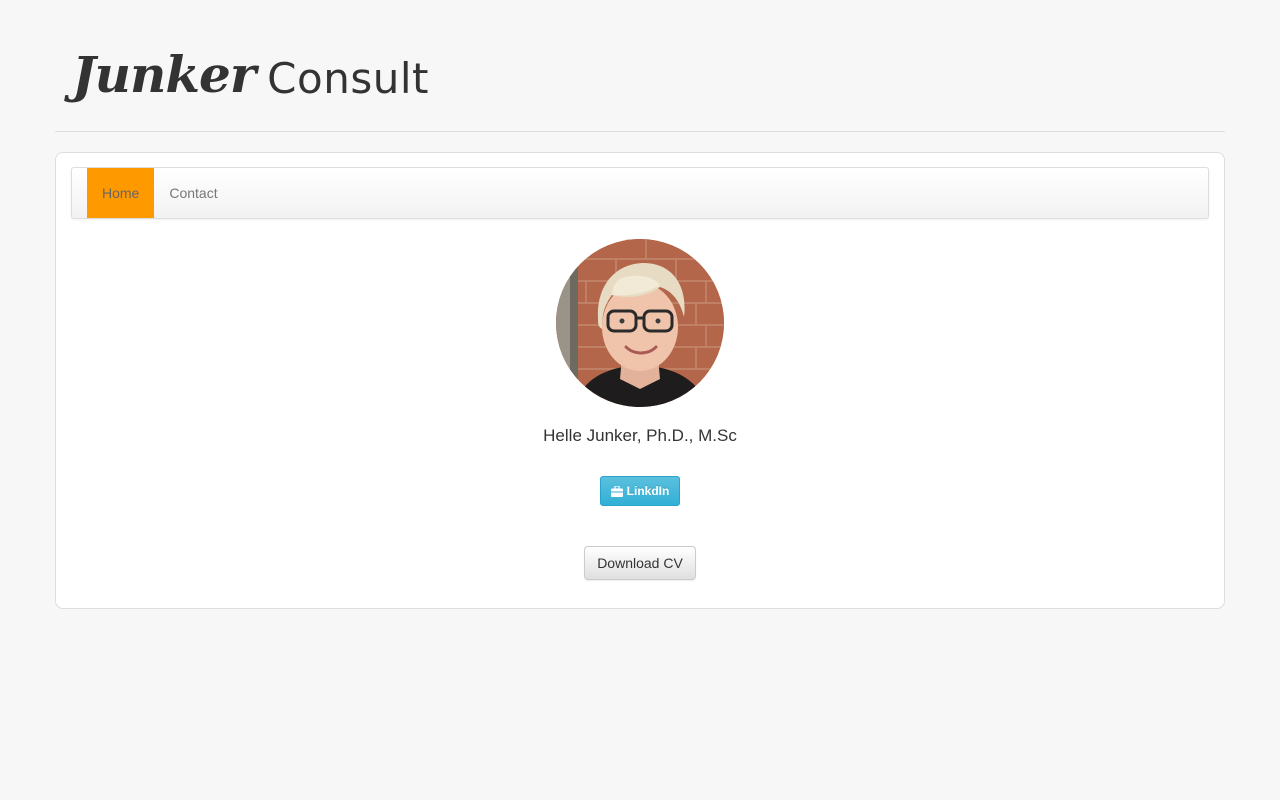 The height and width of the screenshot is (800, 1280). I want to click on nav-item-home: Home, so click(121, 193).